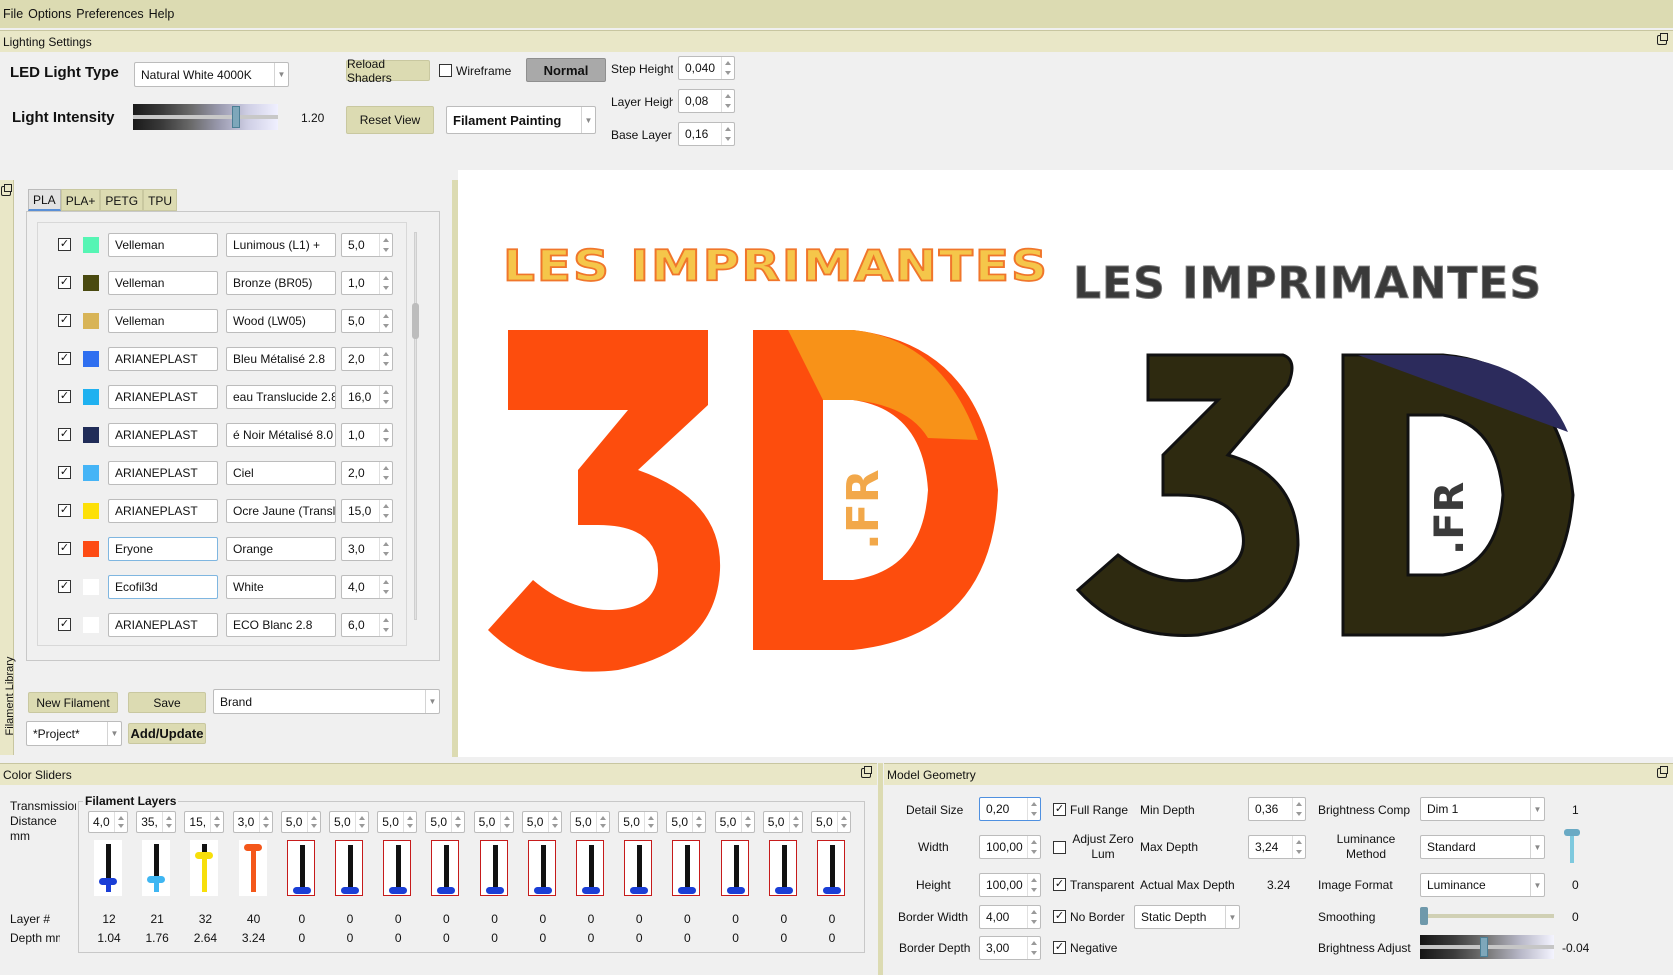 This screenshot has width=1673, height=975. I want to click on full-range-checkbox: ✓, so click(1059, 809).